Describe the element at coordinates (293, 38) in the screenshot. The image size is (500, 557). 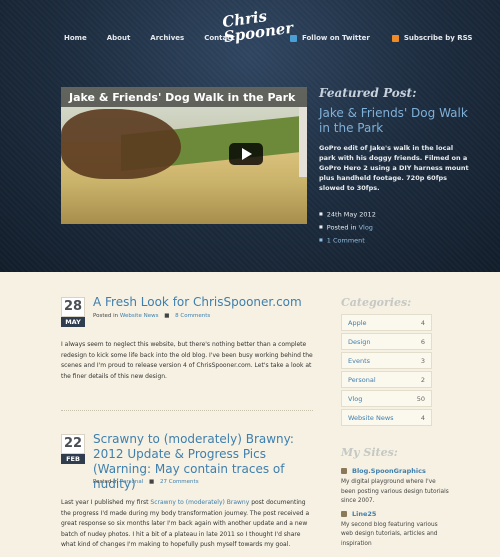
I see `twitter-icon` at that location.